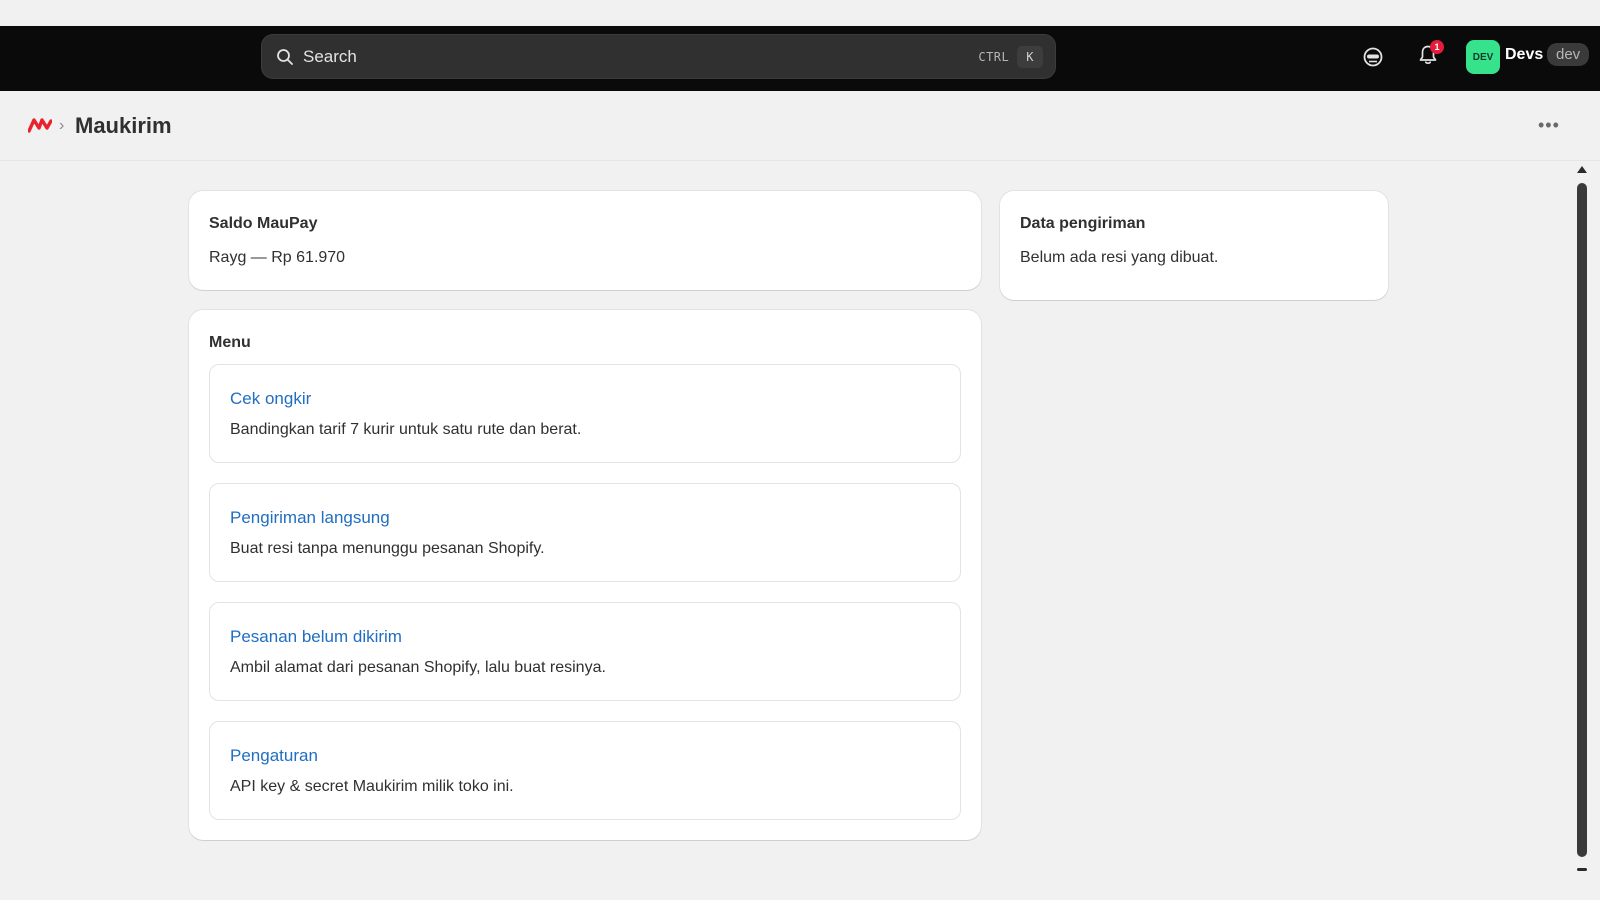  Describe the element at coordinates (585, 240) in the screenshot. I see `saldo-card: Saldo MauPay Rayg — Rp 61.970` at that location.